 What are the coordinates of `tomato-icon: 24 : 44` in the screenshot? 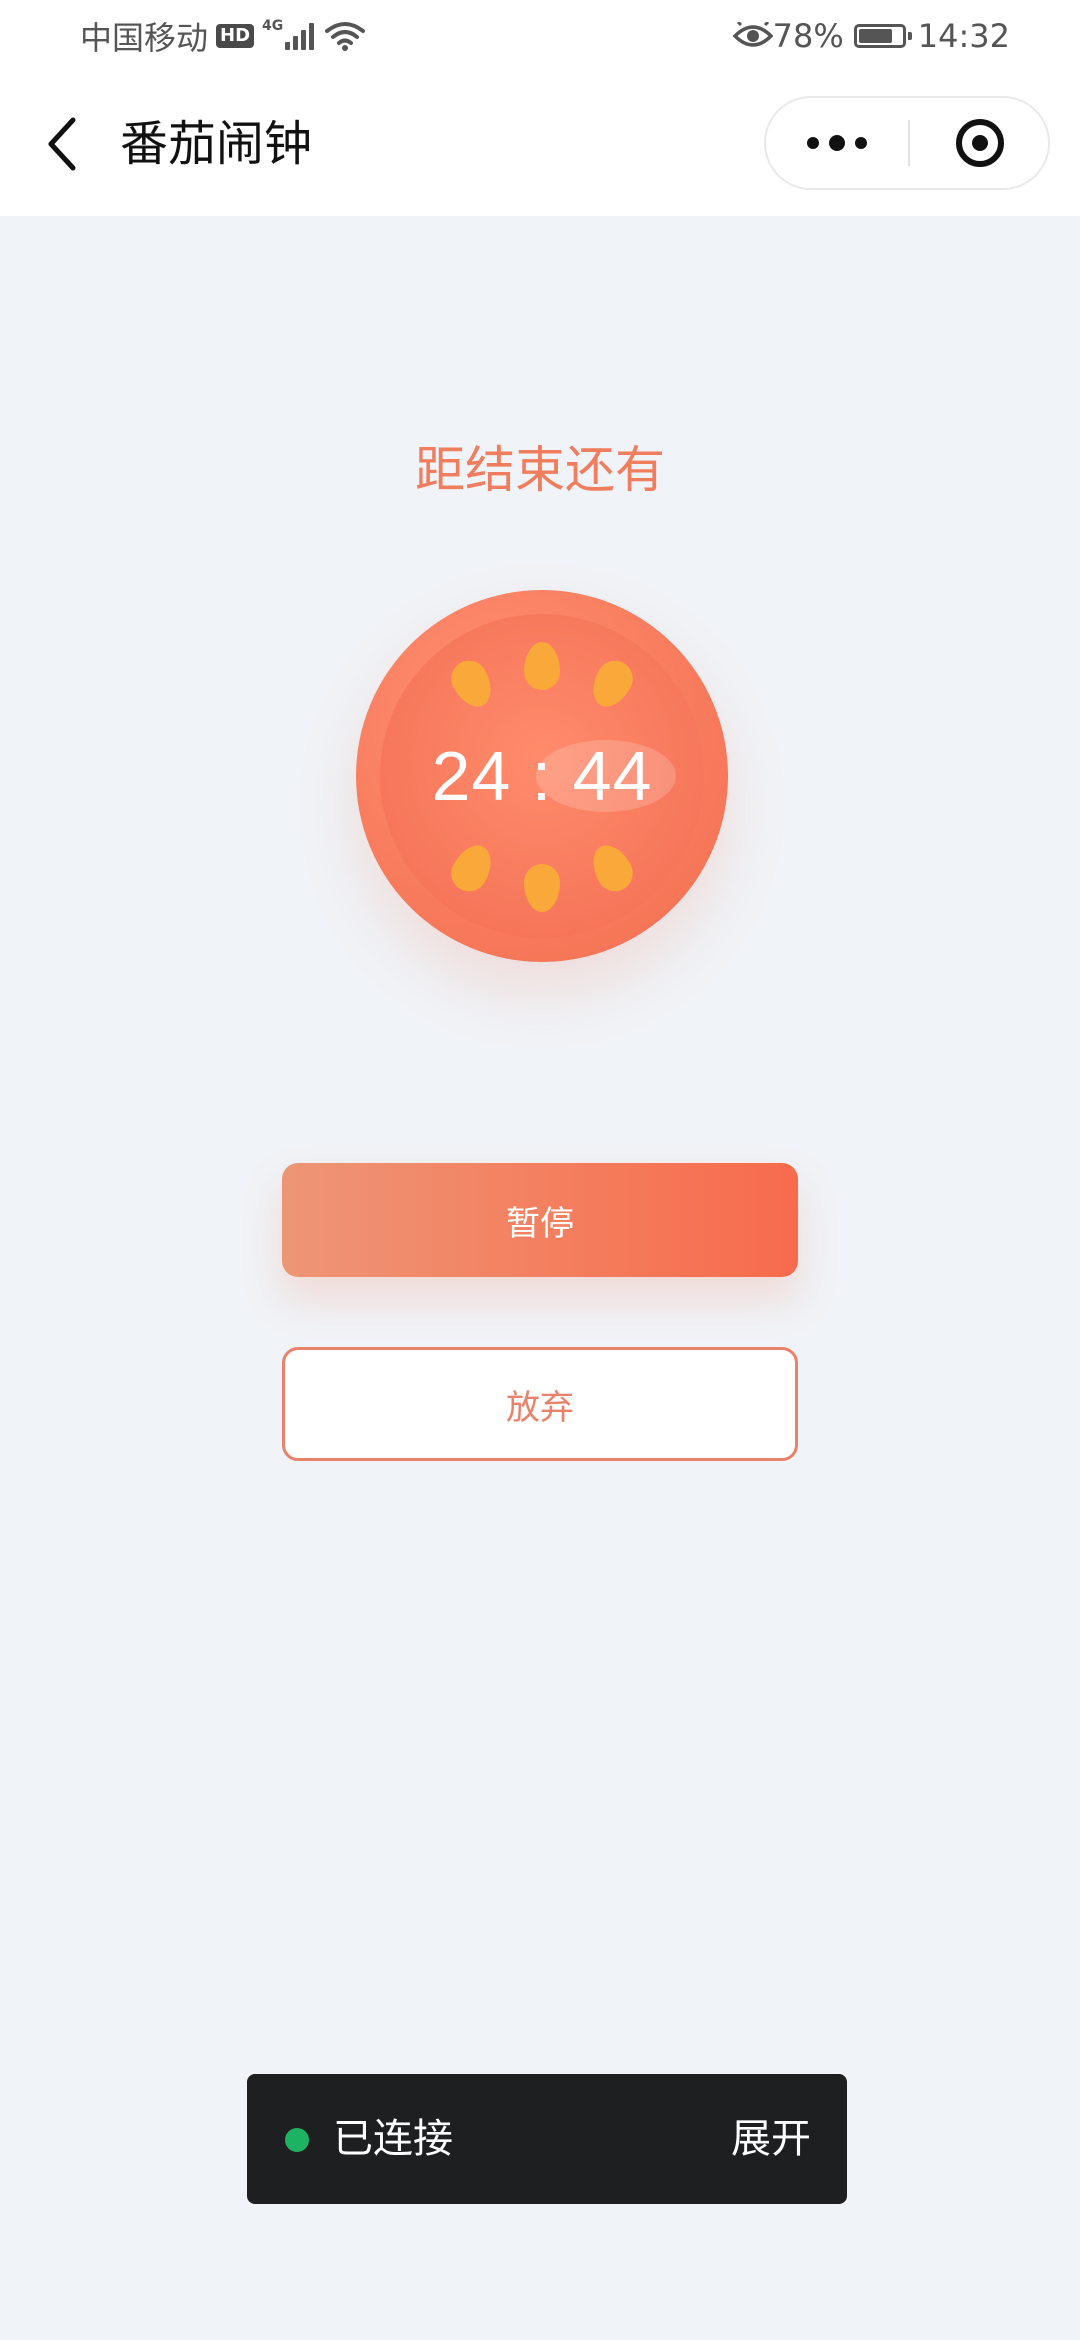 It's located at (542, 776).